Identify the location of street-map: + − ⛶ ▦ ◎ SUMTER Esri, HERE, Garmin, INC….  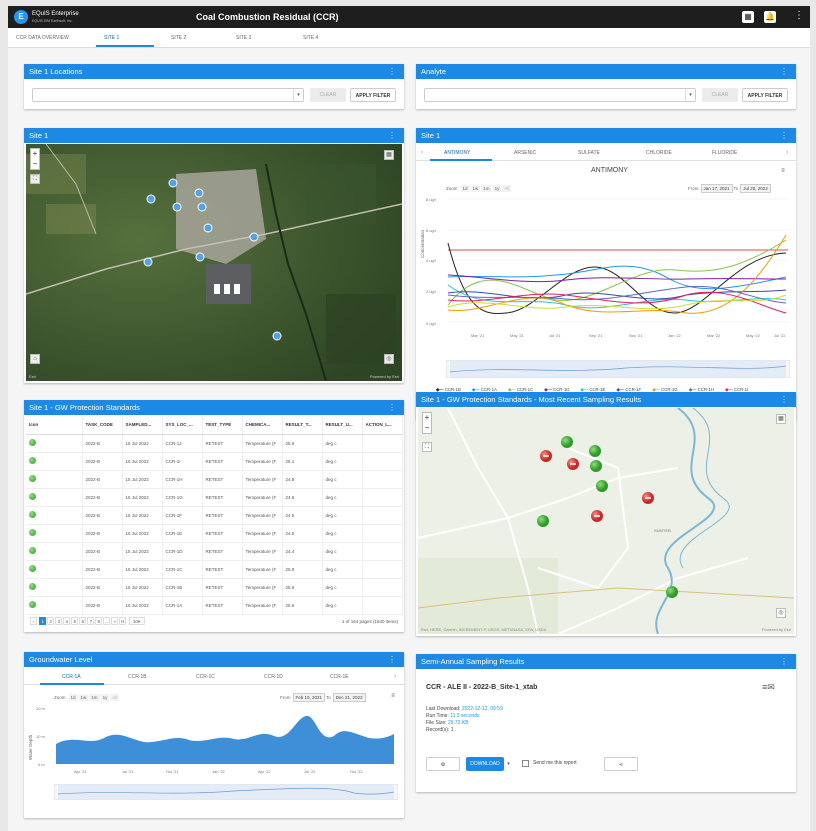
(606, 521).